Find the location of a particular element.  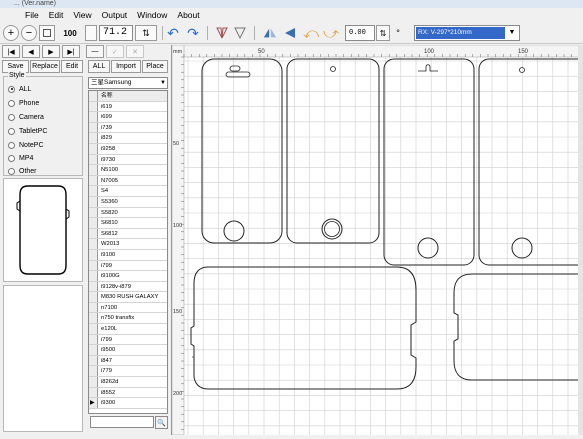

rotate-left-icon: ⤺ is located at coordinates (311, 33).